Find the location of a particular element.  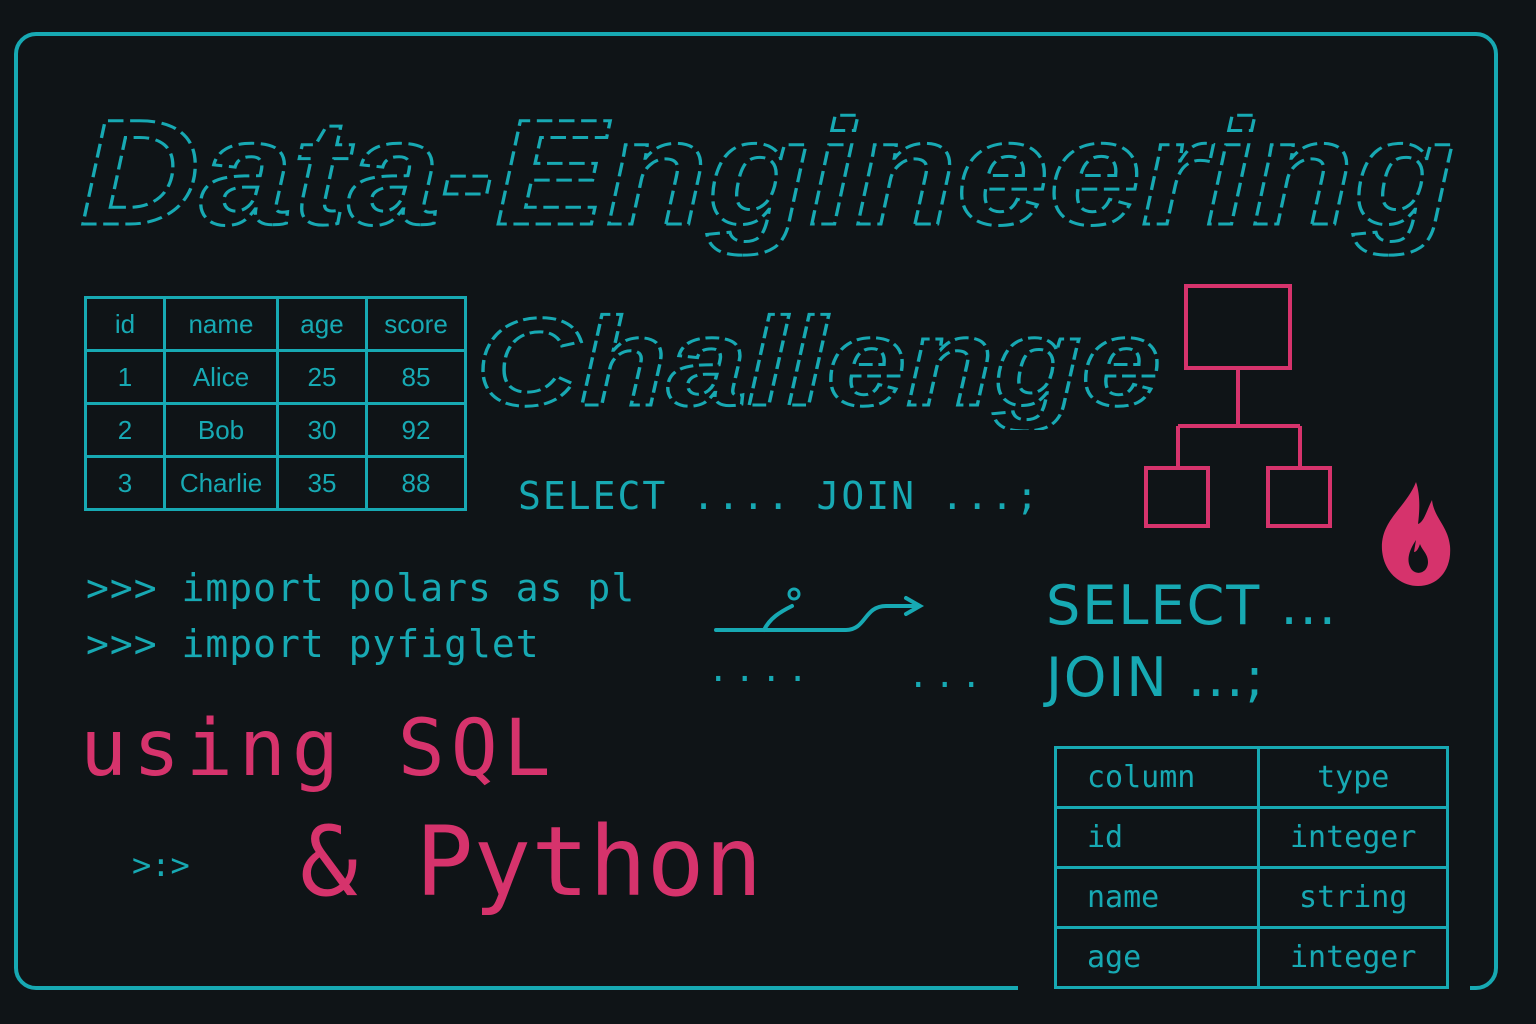

arrow-curve-icon is located at coordinates (820, 616).